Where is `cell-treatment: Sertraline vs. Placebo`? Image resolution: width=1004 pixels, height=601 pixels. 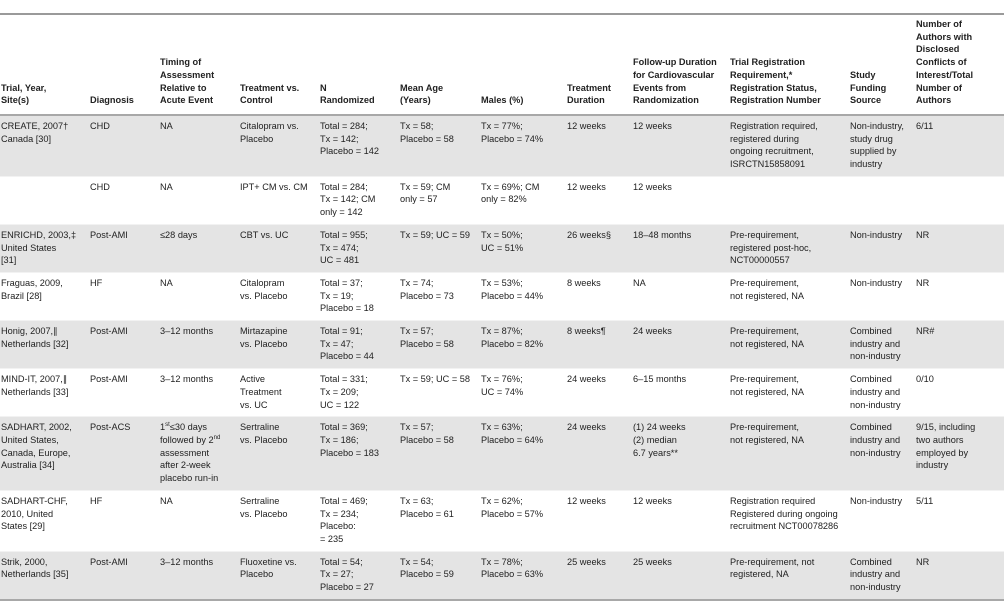 cell-treatment: Sertraline vs. Placebo is located at coordinates (279, 453).